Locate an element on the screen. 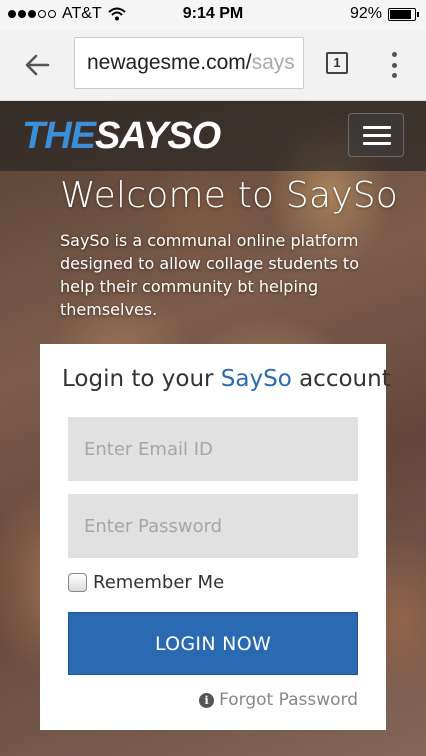  site-logo: THESAYSO is located at coordinates (121, 136).